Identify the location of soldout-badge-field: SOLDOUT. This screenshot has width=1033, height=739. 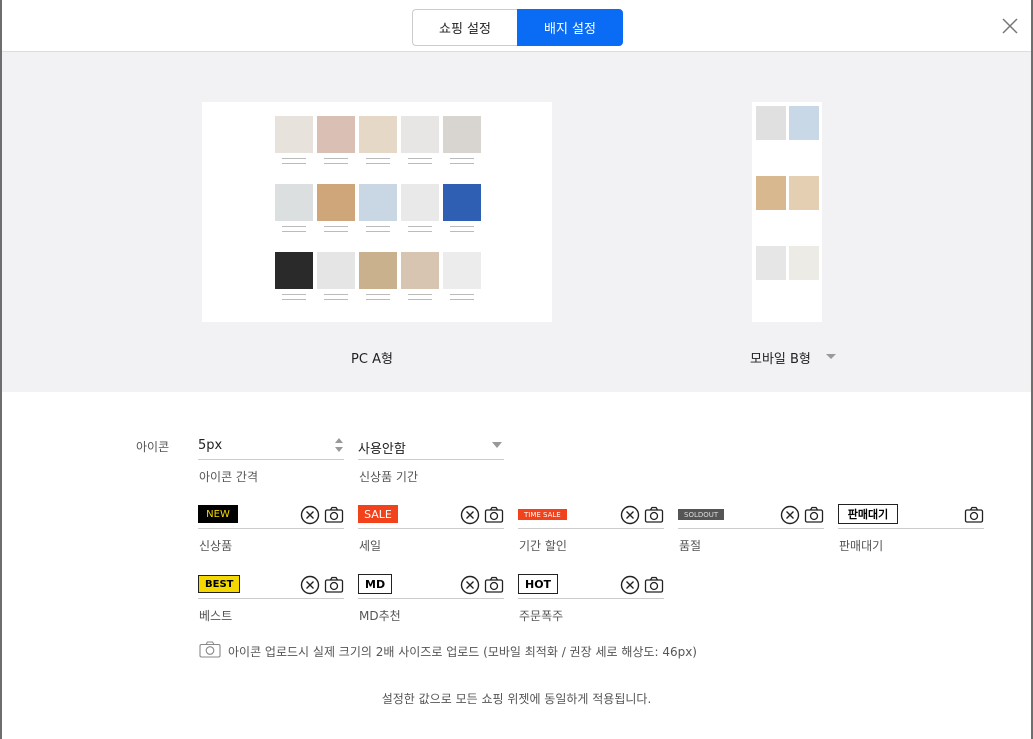
(751, 514).